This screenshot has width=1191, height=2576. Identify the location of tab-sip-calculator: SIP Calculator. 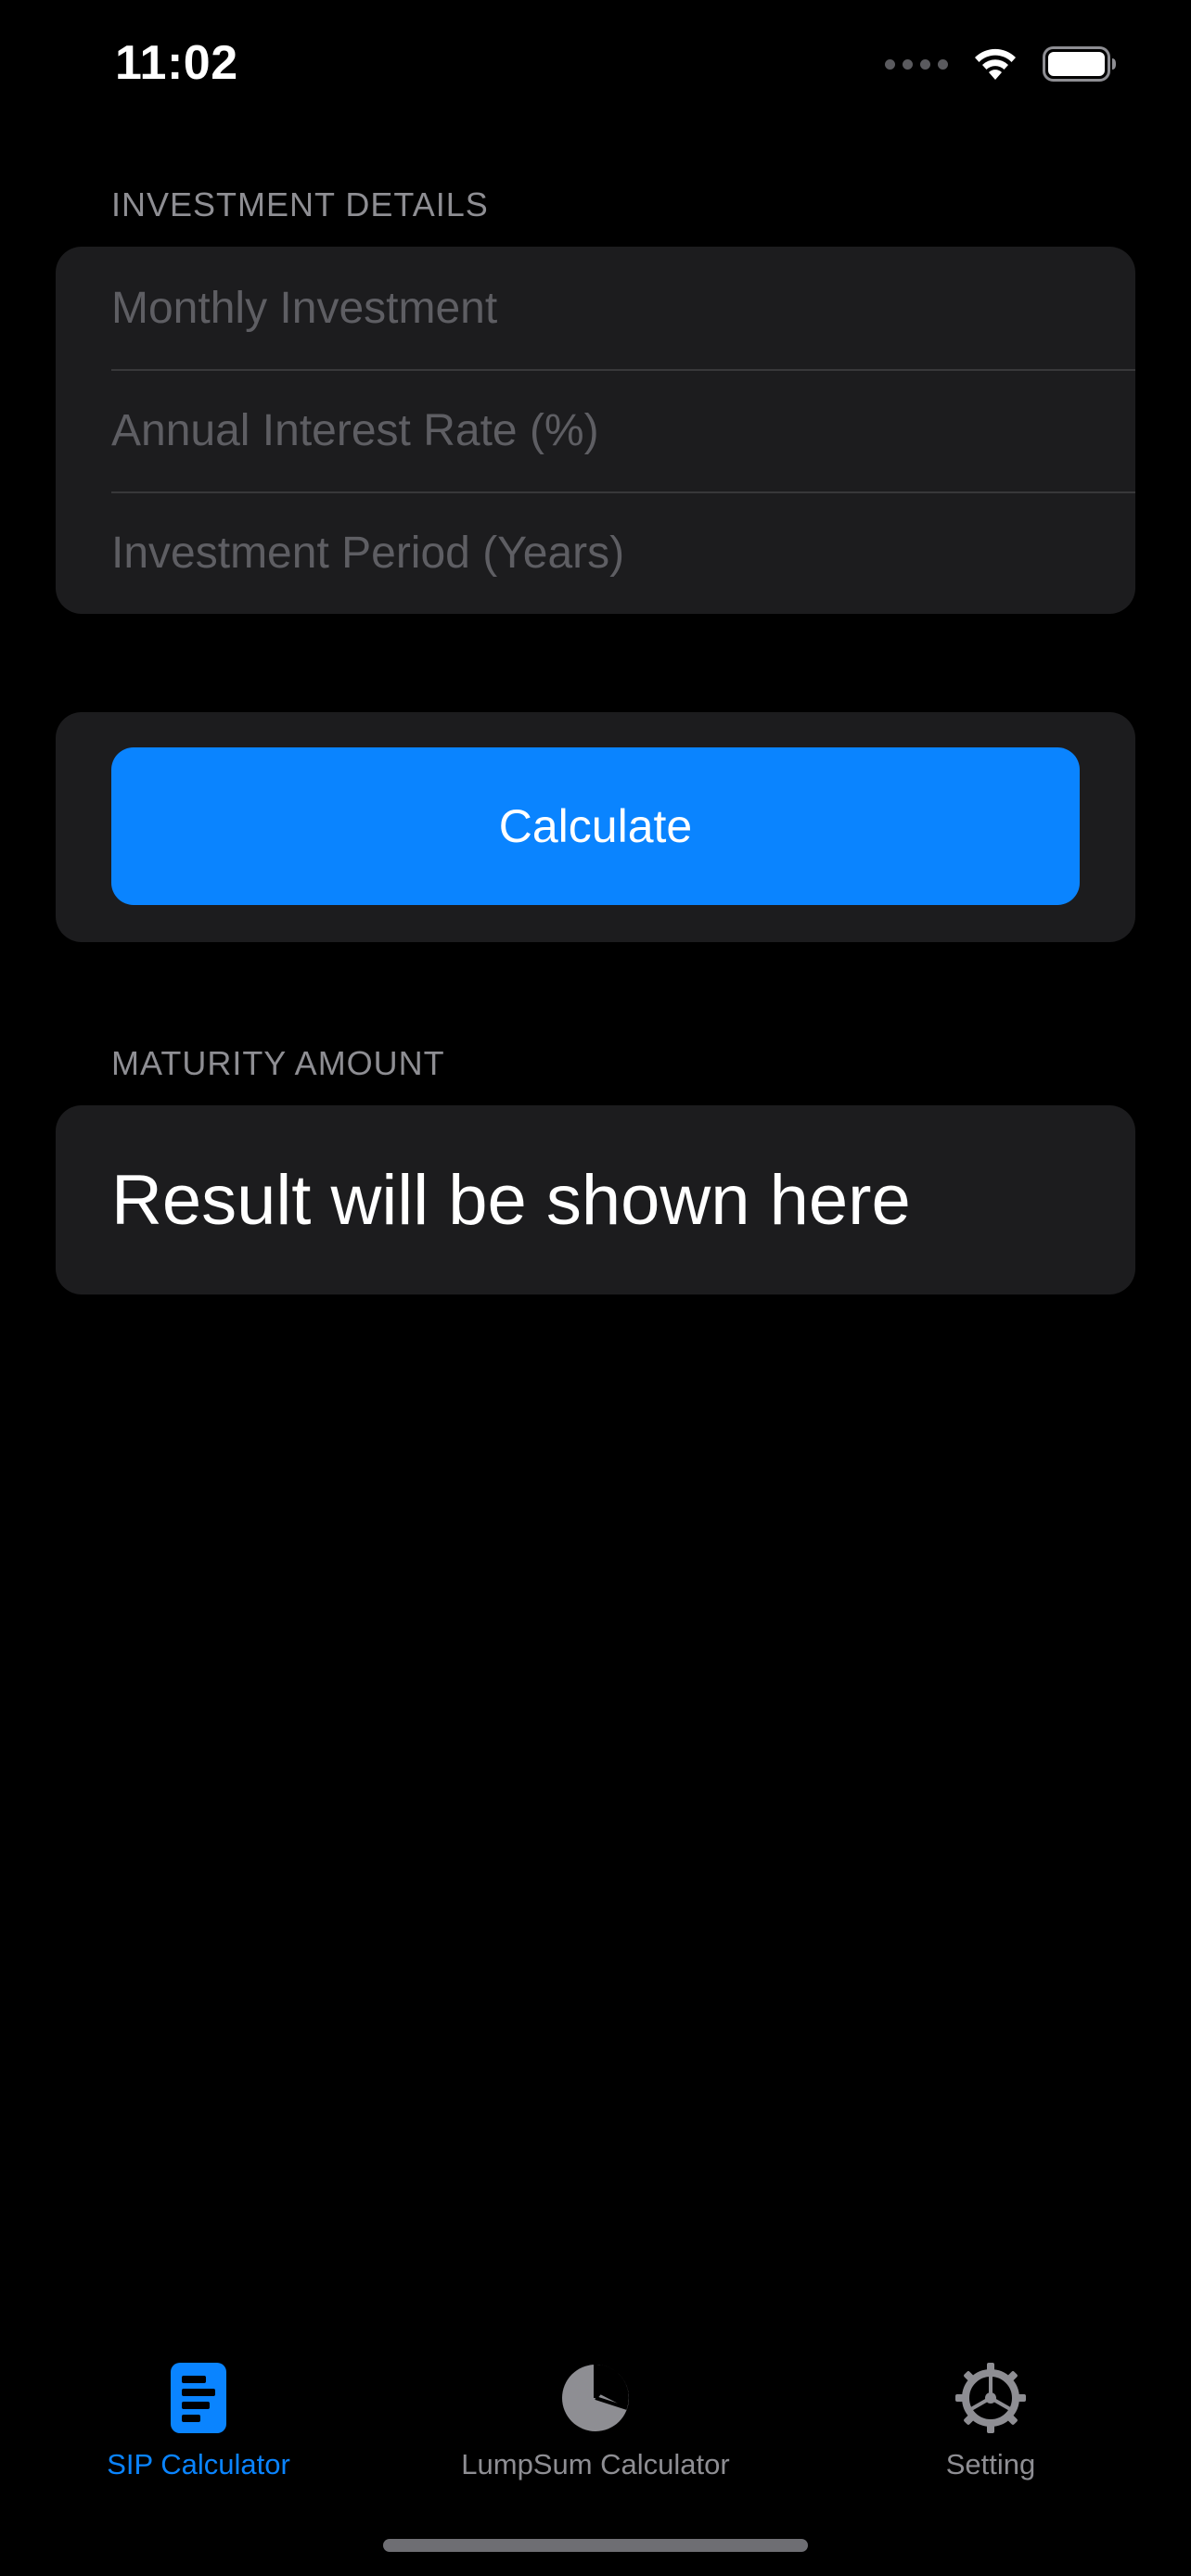
(198, 2411).